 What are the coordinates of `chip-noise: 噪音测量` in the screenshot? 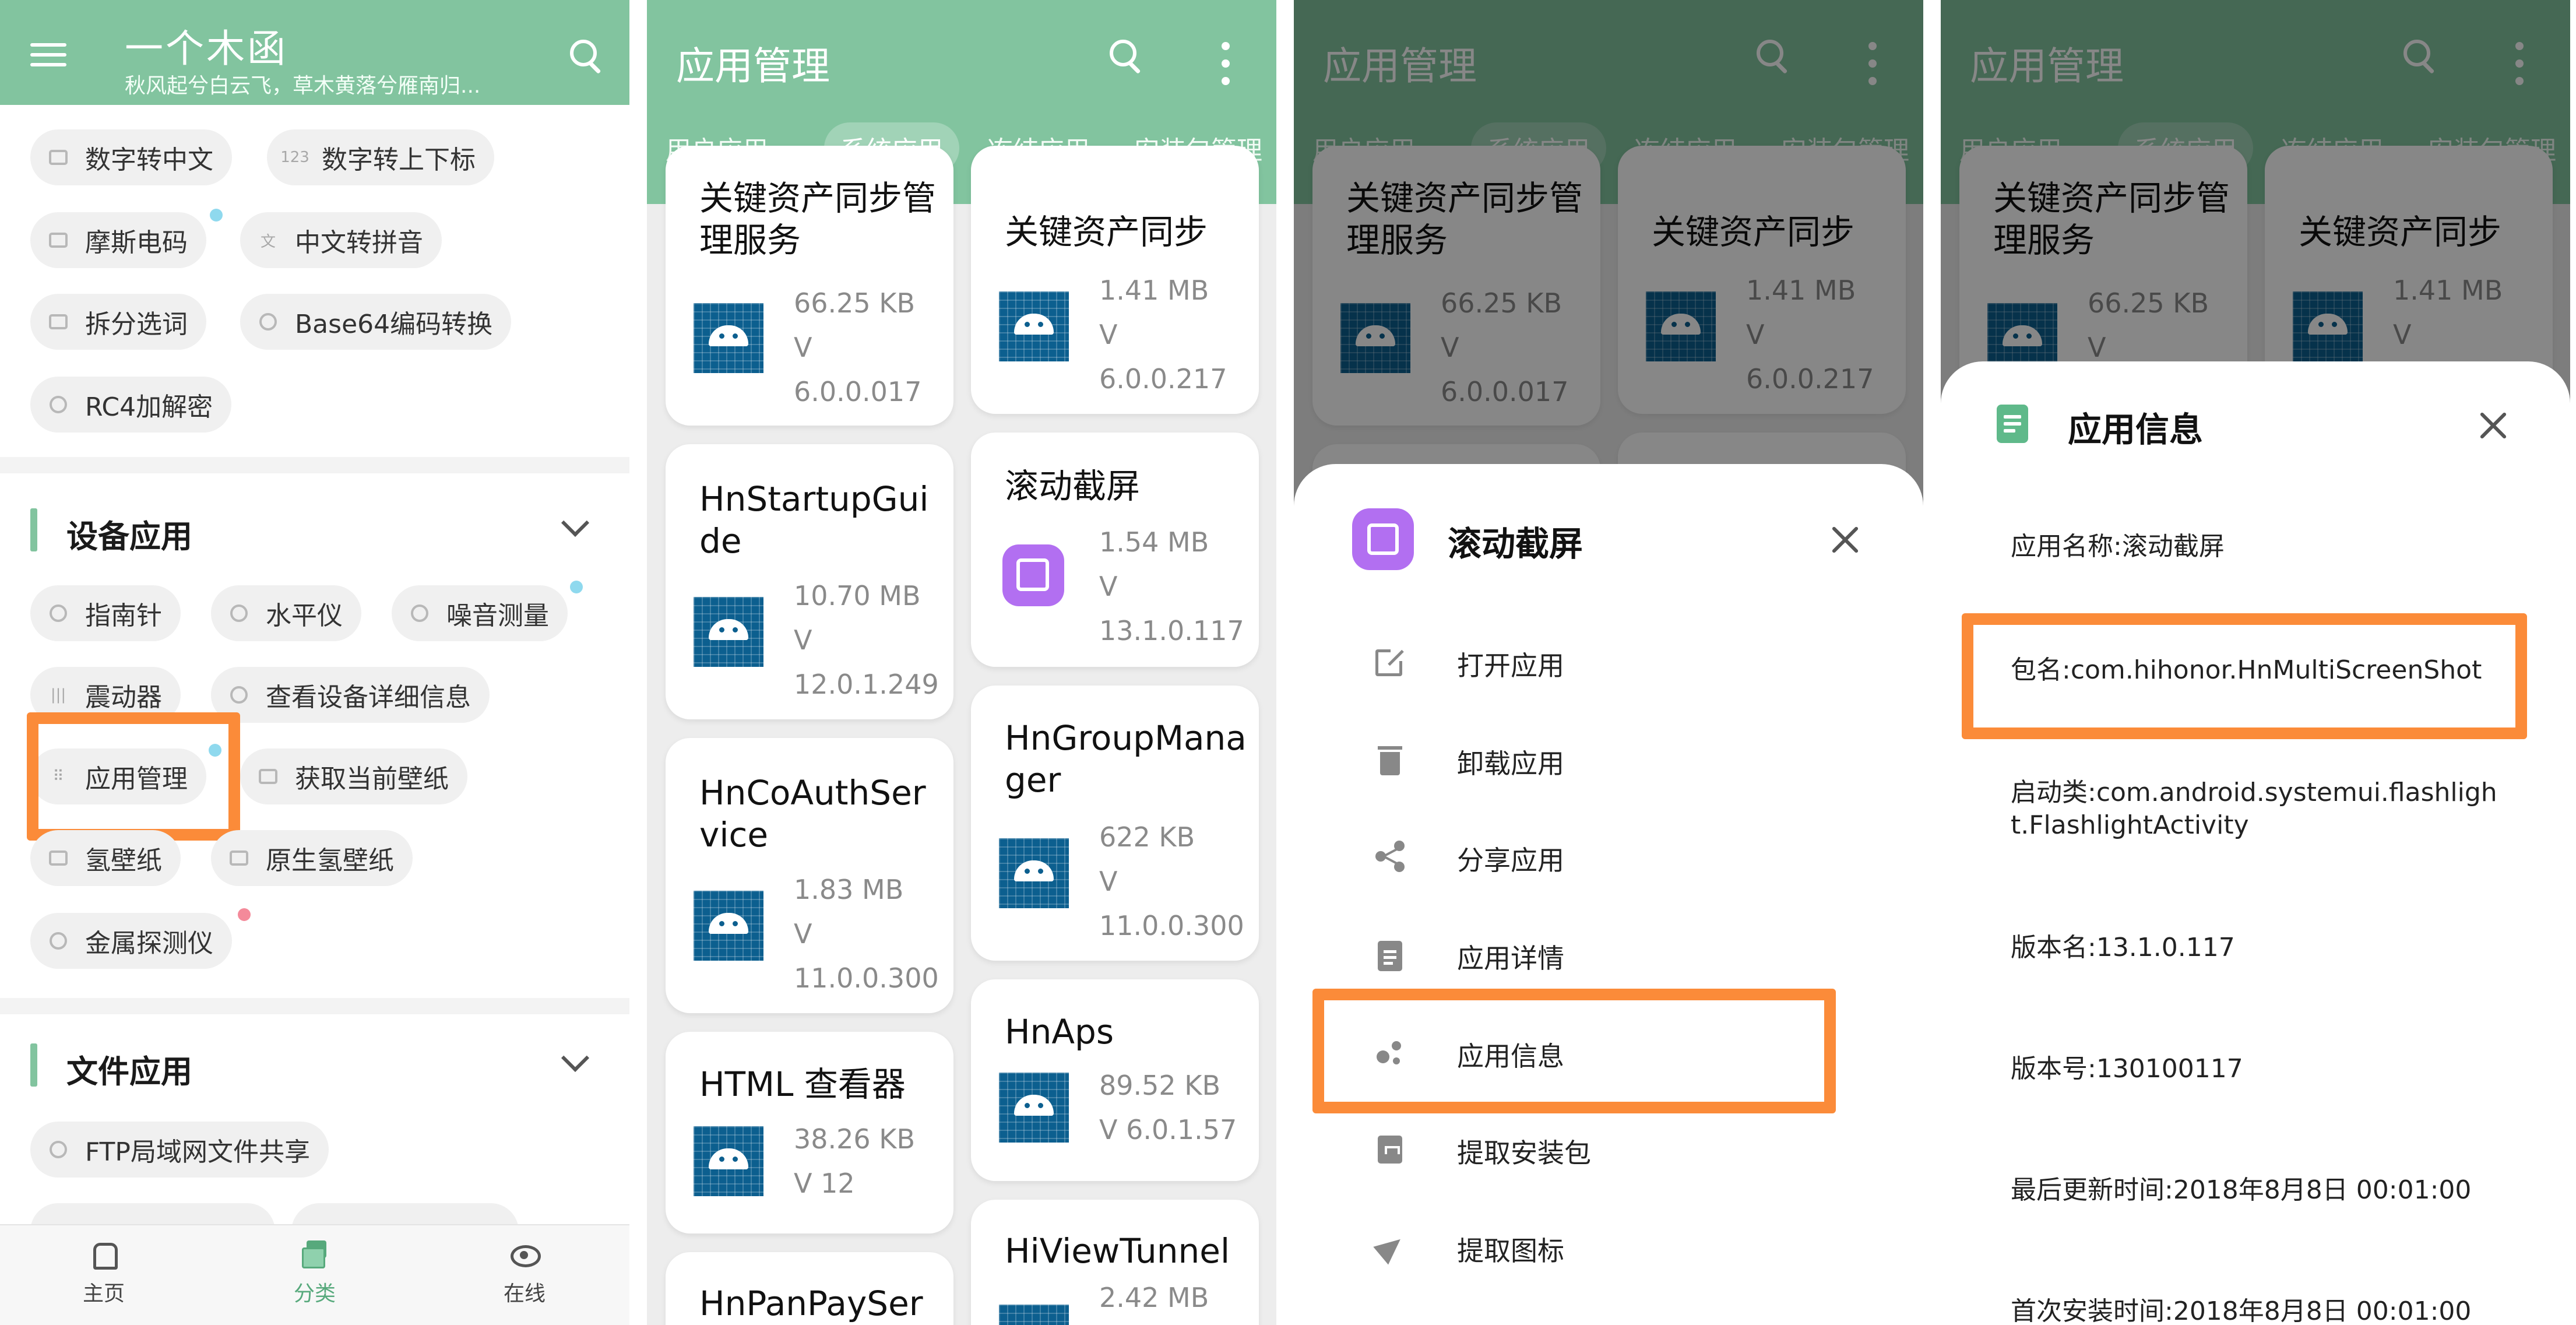 It's located at (480, 613).